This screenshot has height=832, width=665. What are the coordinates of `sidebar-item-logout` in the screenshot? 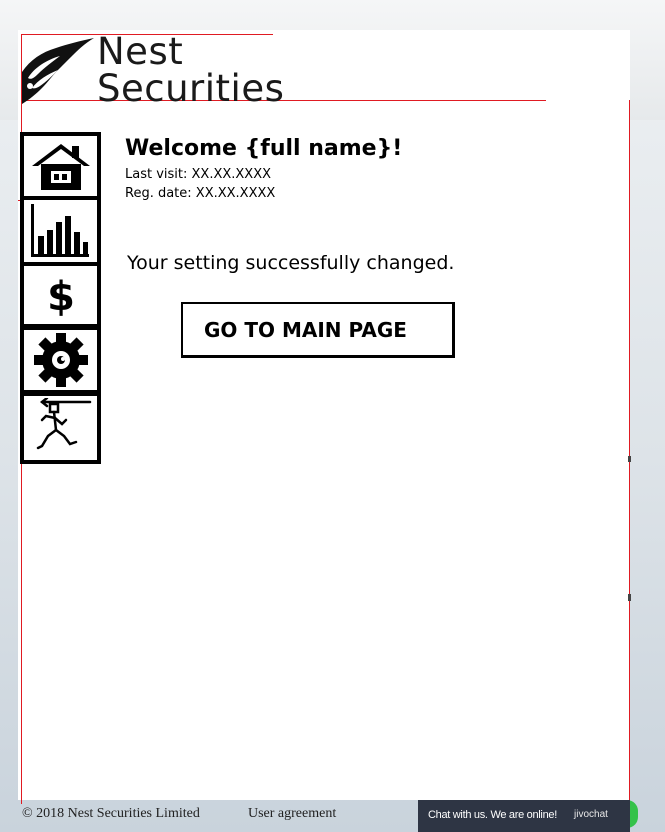 It's located at (60, 428).